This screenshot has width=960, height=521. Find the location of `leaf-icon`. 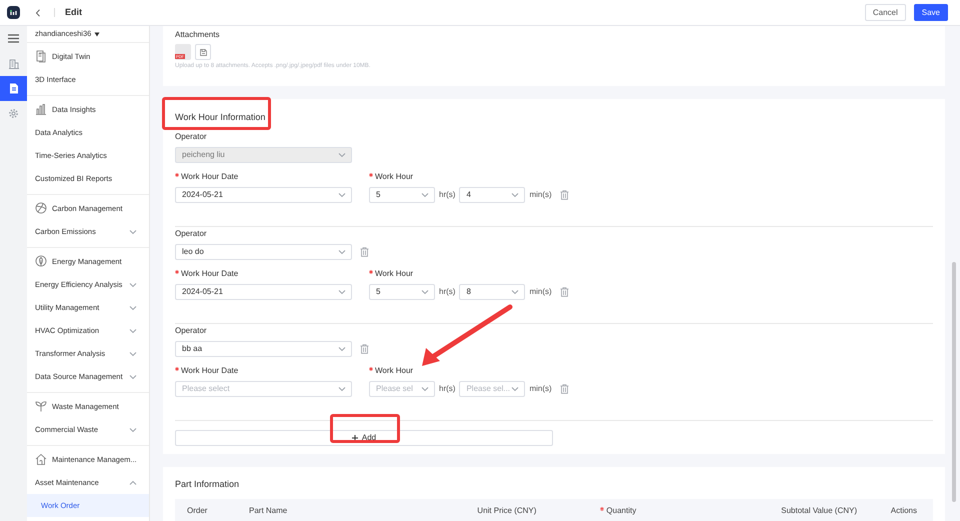

leaf-icon is located at coordinates (41, 261).